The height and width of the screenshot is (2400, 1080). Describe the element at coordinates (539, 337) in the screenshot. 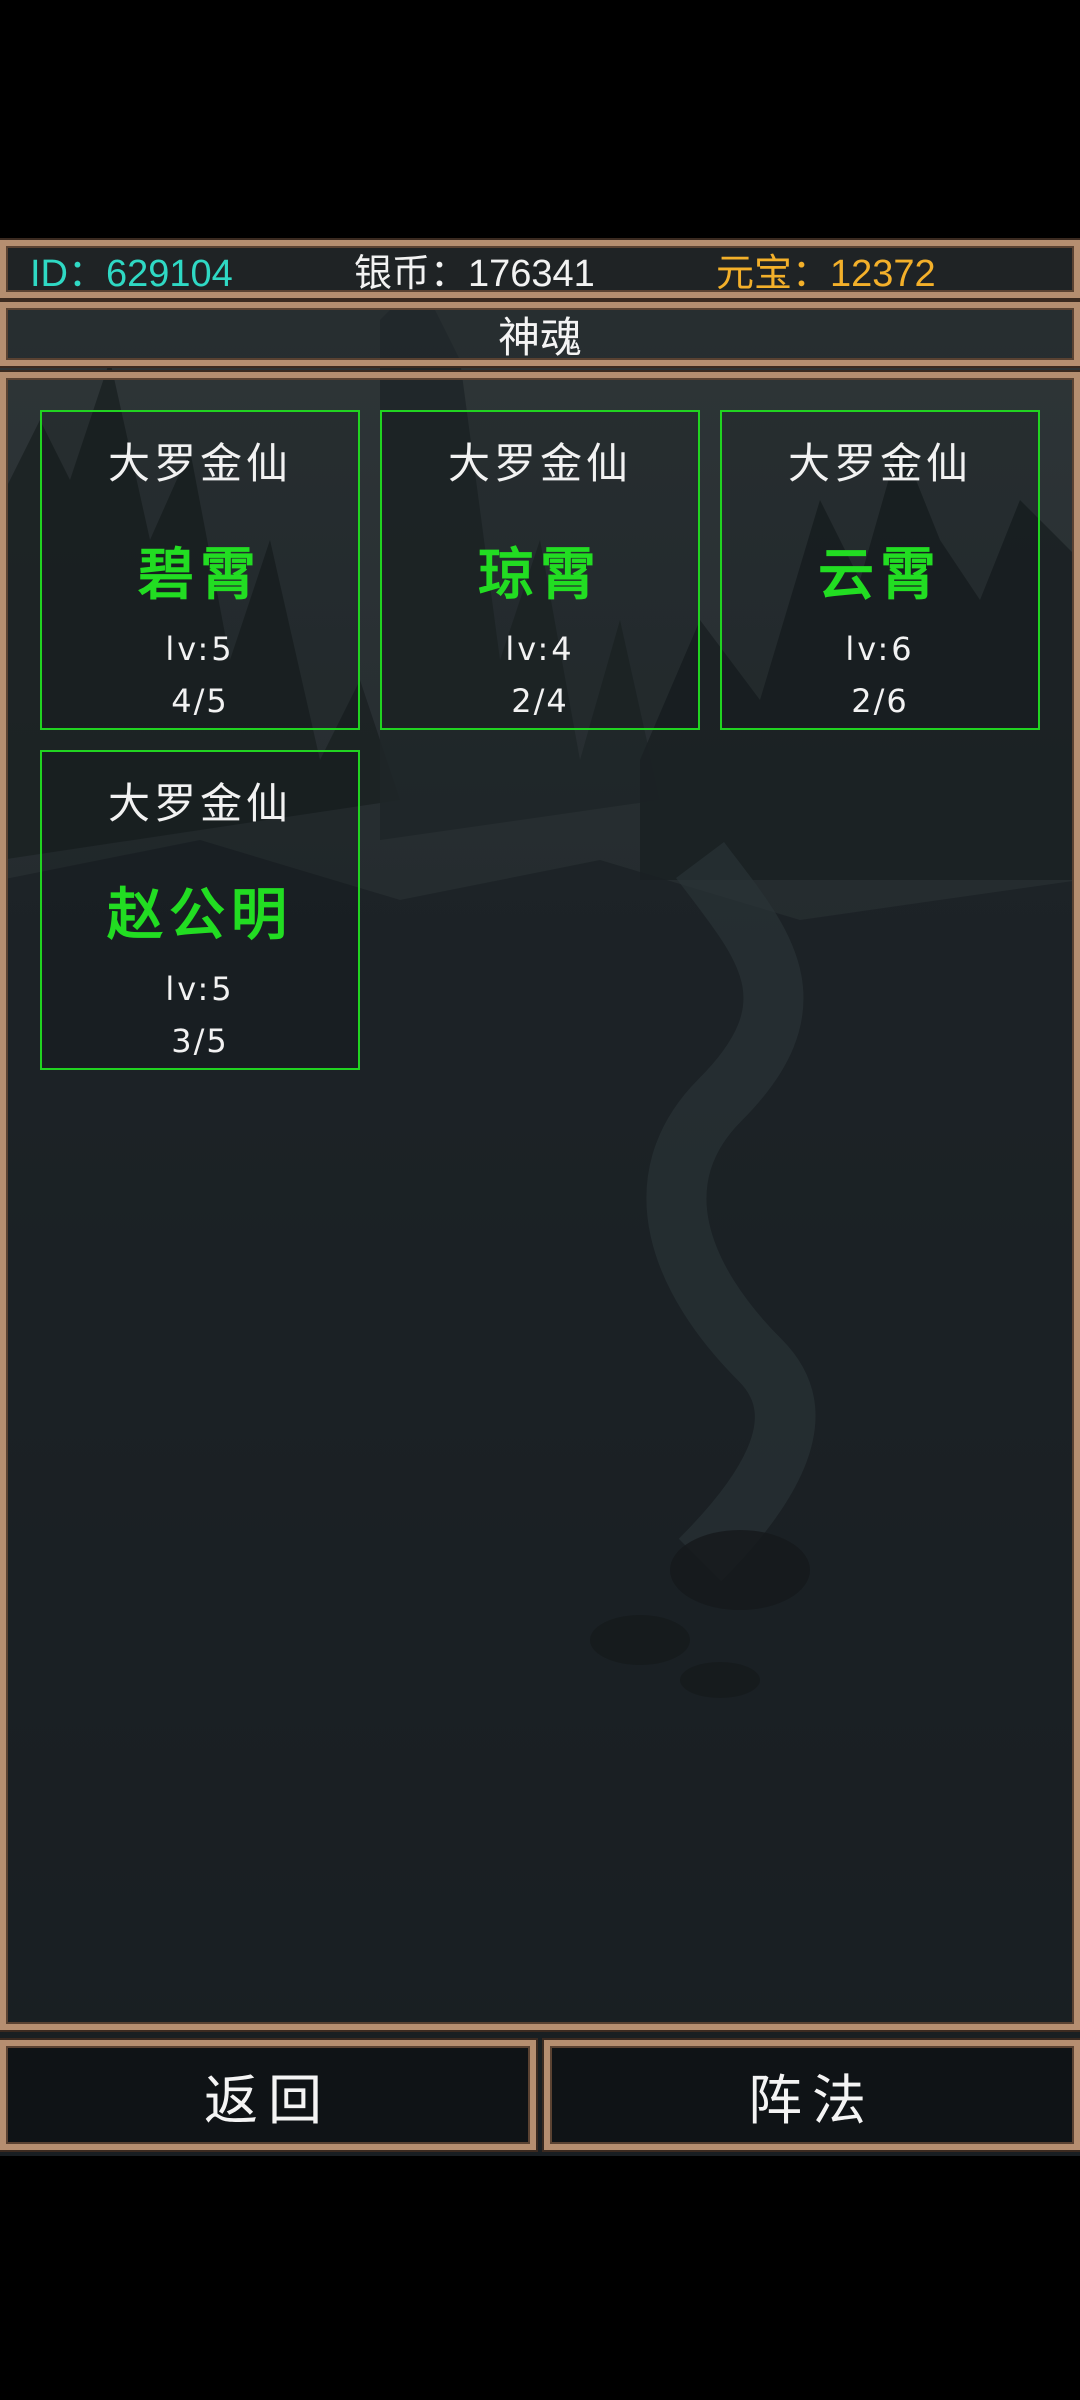

I see `page-title: 神魂` at that location.